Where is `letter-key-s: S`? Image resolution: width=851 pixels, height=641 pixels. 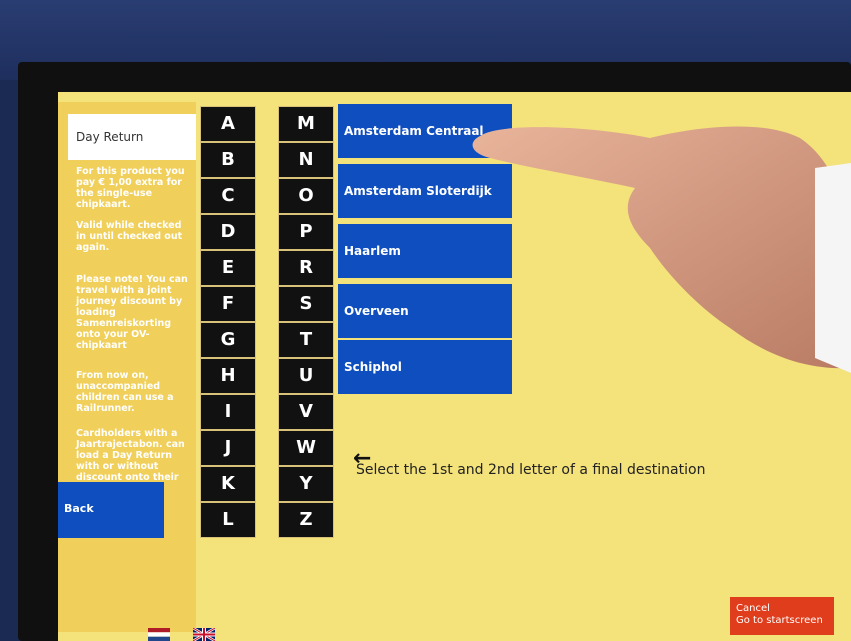
letter-key-s: S is located at coordinates (306, 304).